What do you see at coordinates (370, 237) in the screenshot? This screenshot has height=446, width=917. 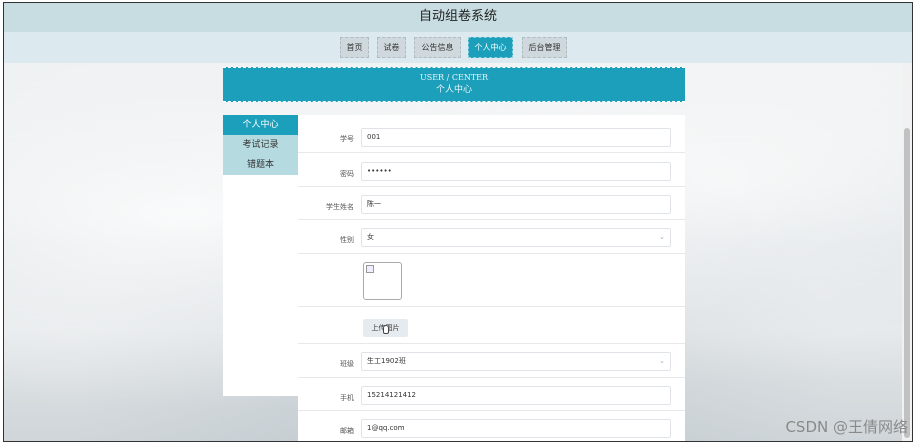 I see `gender-value: 女` at bounding box center [370, 237].